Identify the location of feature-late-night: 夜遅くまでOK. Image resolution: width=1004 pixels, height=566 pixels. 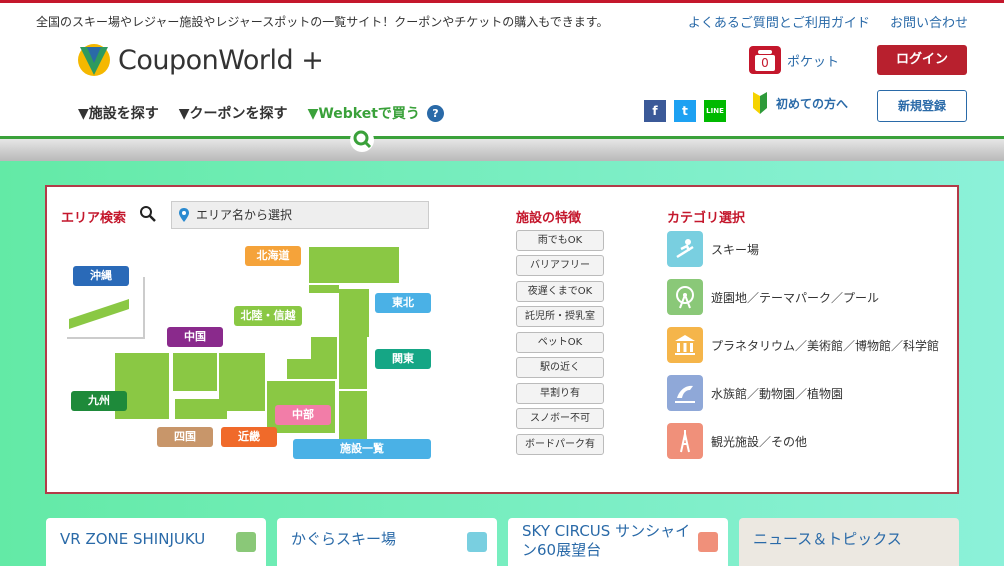
(560, 291).